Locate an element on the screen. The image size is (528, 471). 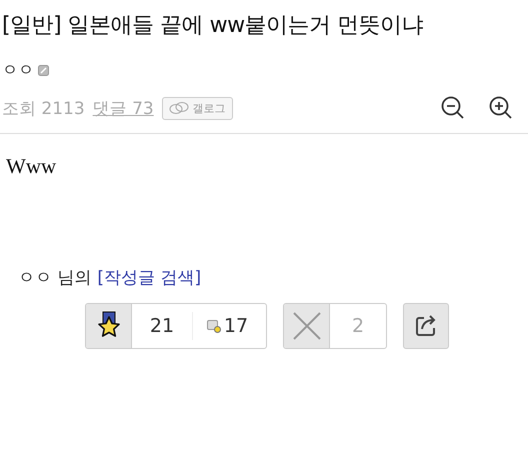
downvote-count: 2 is located at coordinates (358, 326).